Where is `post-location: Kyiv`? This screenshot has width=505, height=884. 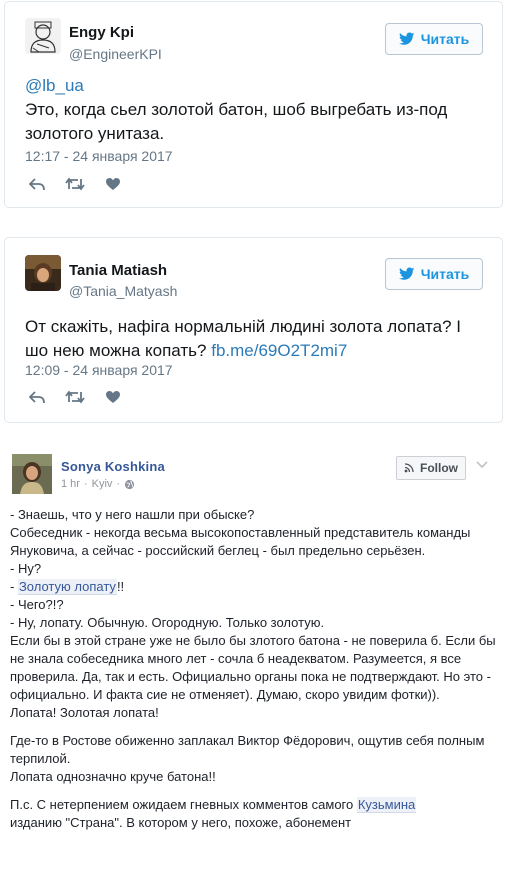
post-location: Kyiv is located at coordinates (102, 484).